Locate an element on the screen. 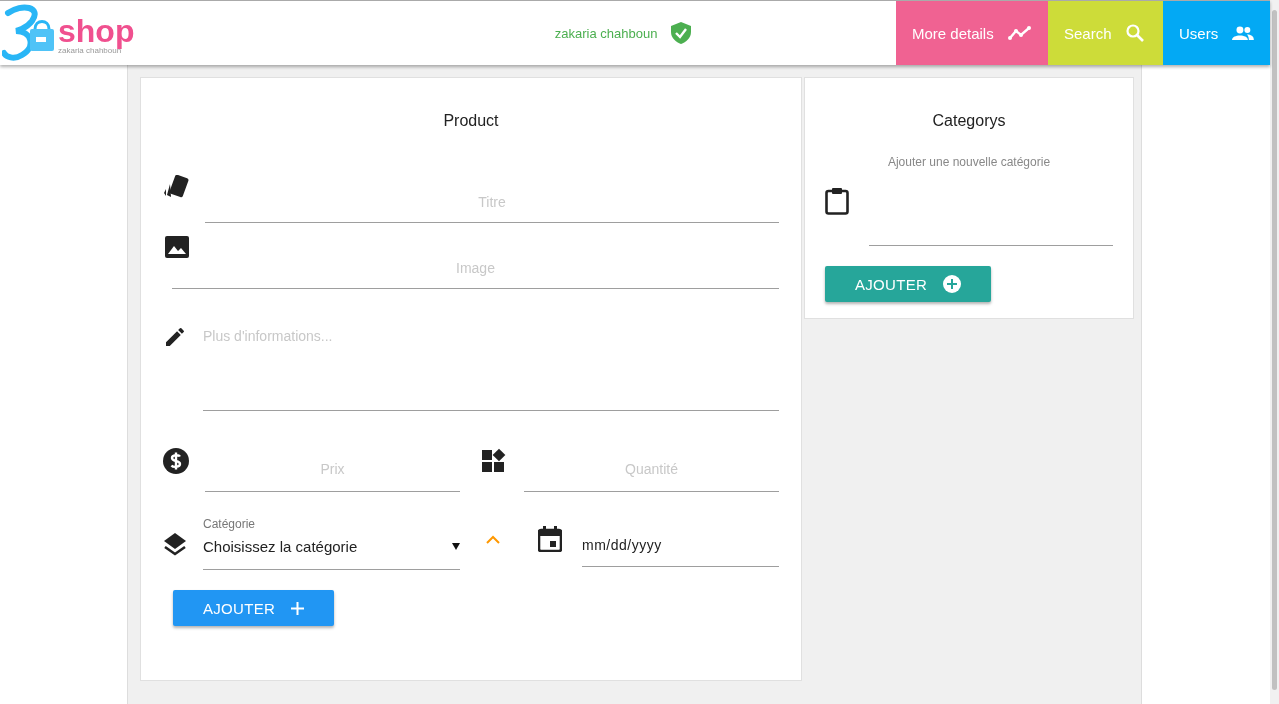  date-input: mm/dd/yyyy is located at coordinates (680, 552).